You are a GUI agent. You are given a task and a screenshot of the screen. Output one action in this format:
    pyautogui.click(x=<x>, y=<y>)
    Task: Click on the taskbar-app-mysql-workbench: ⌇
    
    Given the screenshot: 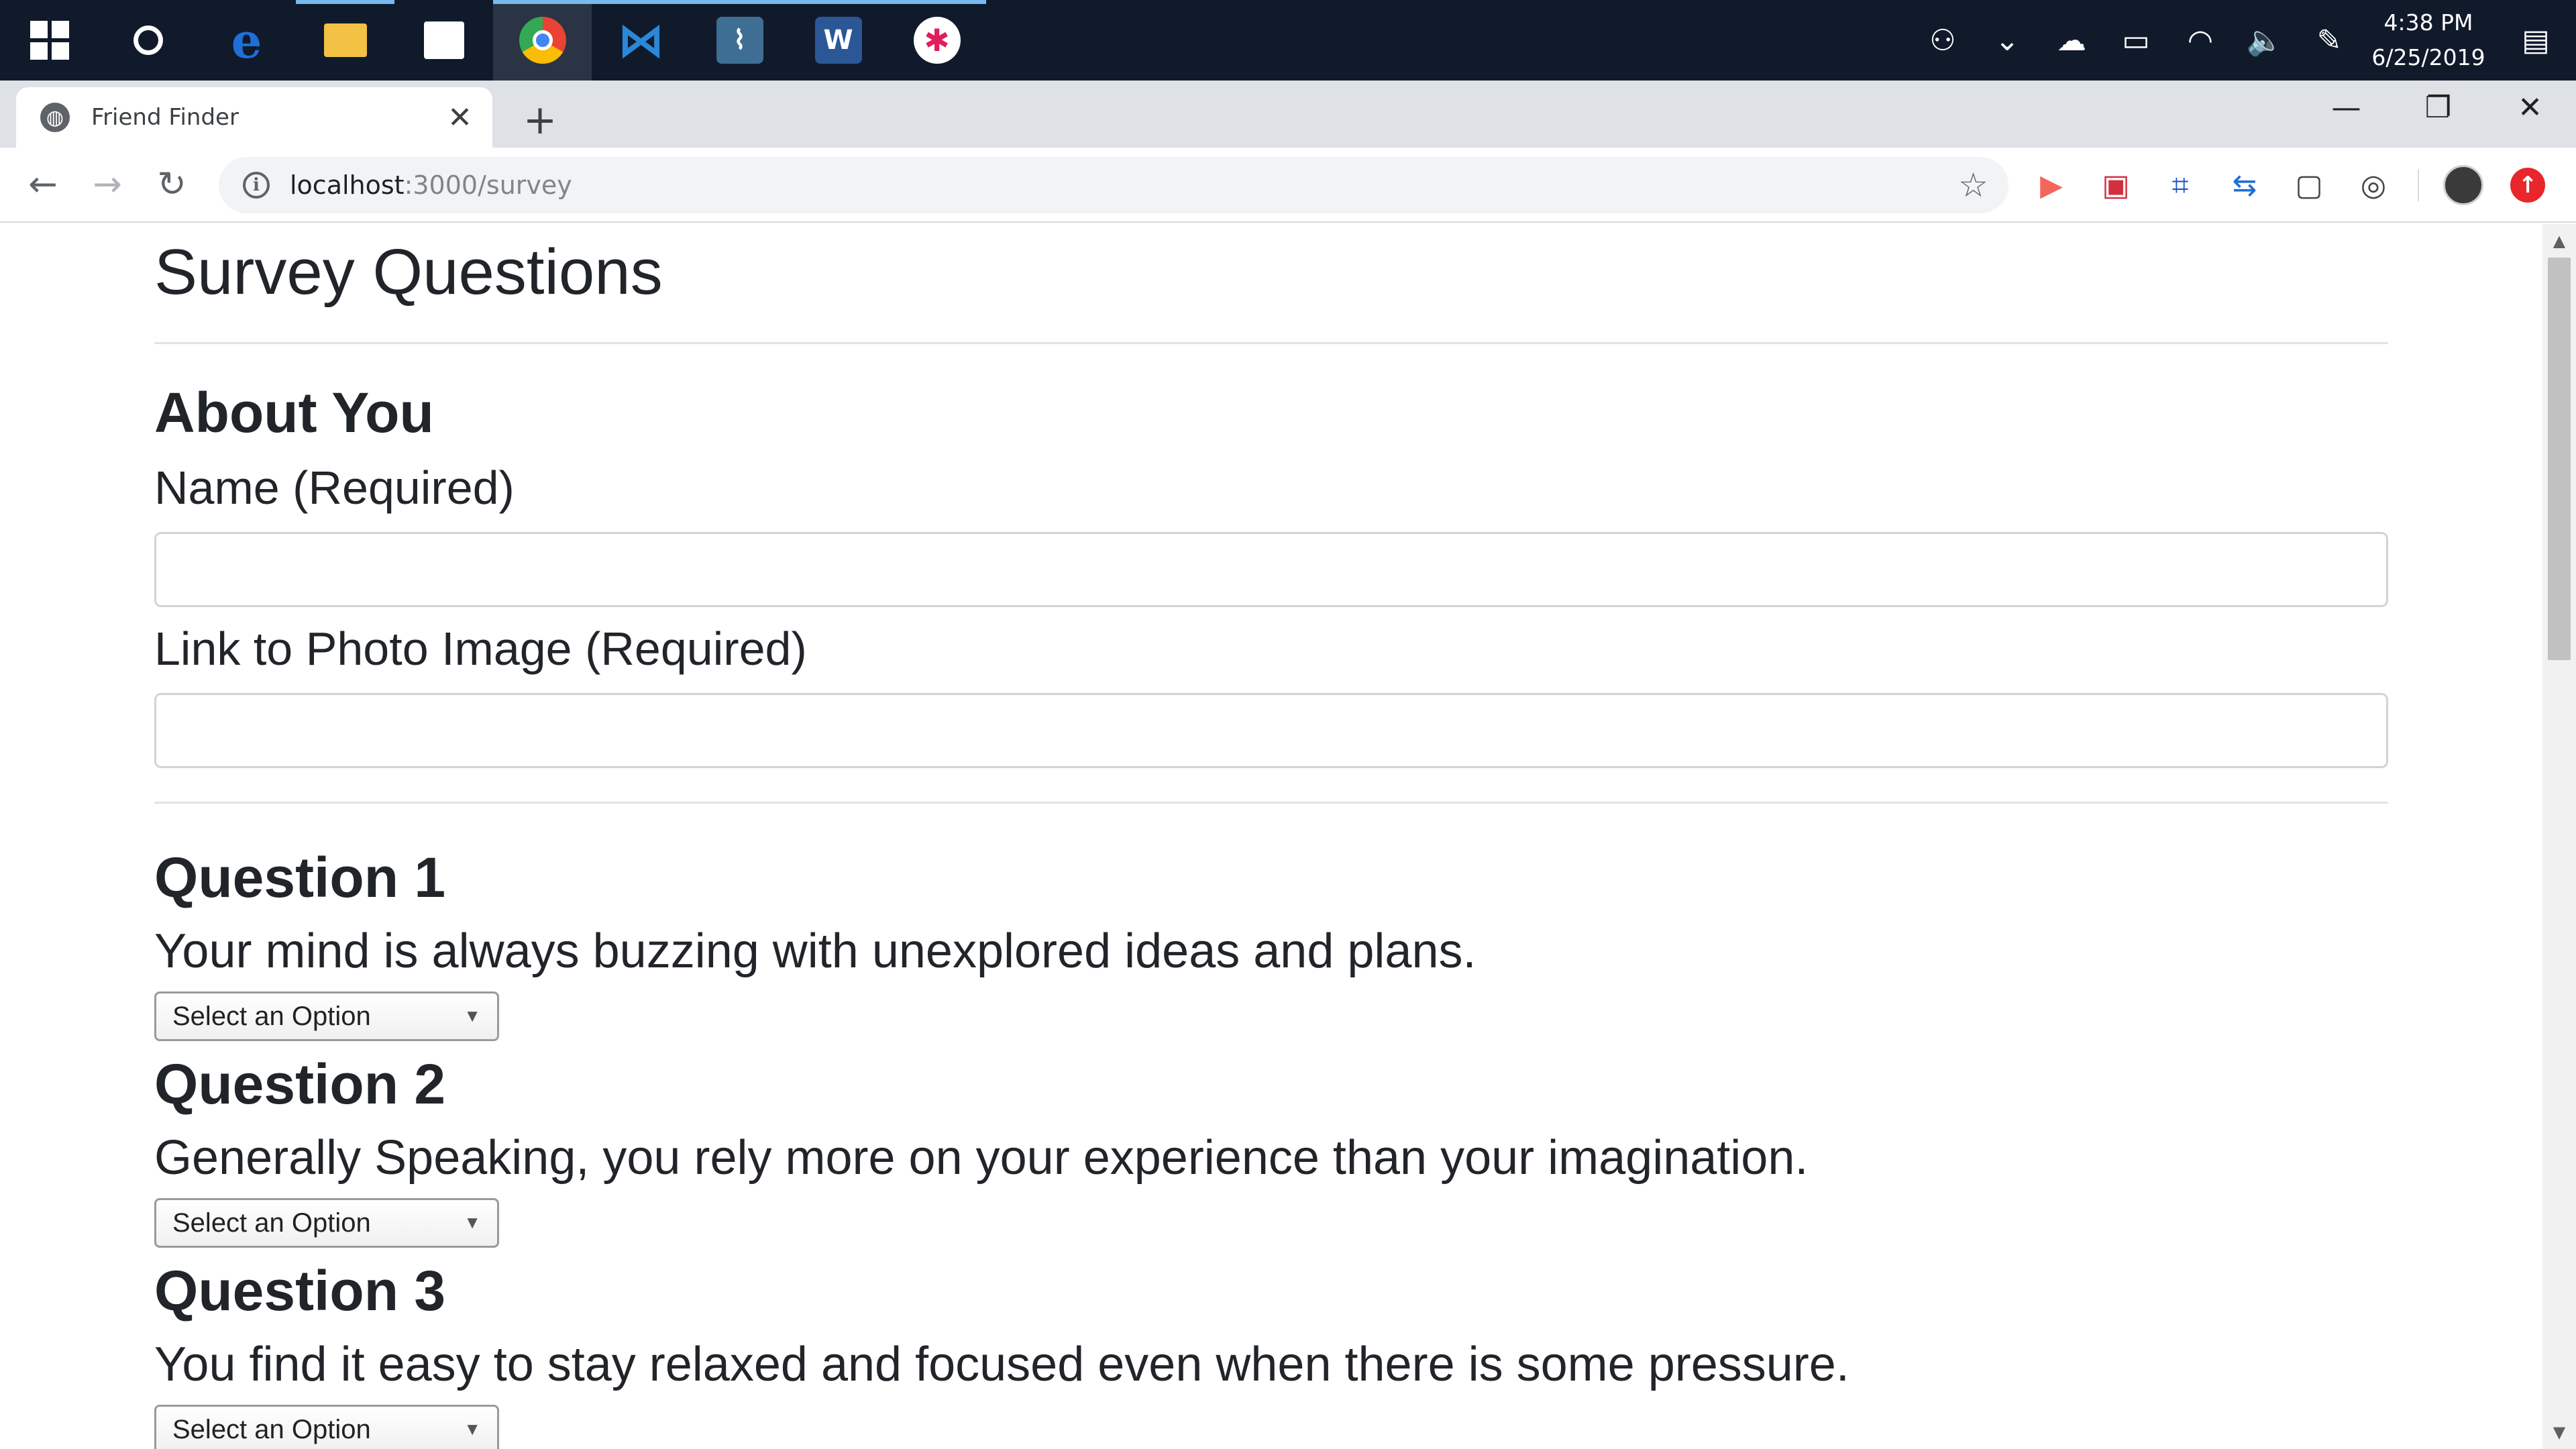 What is the action you would take?
    pyautogui.click(x=739, y=40)
    